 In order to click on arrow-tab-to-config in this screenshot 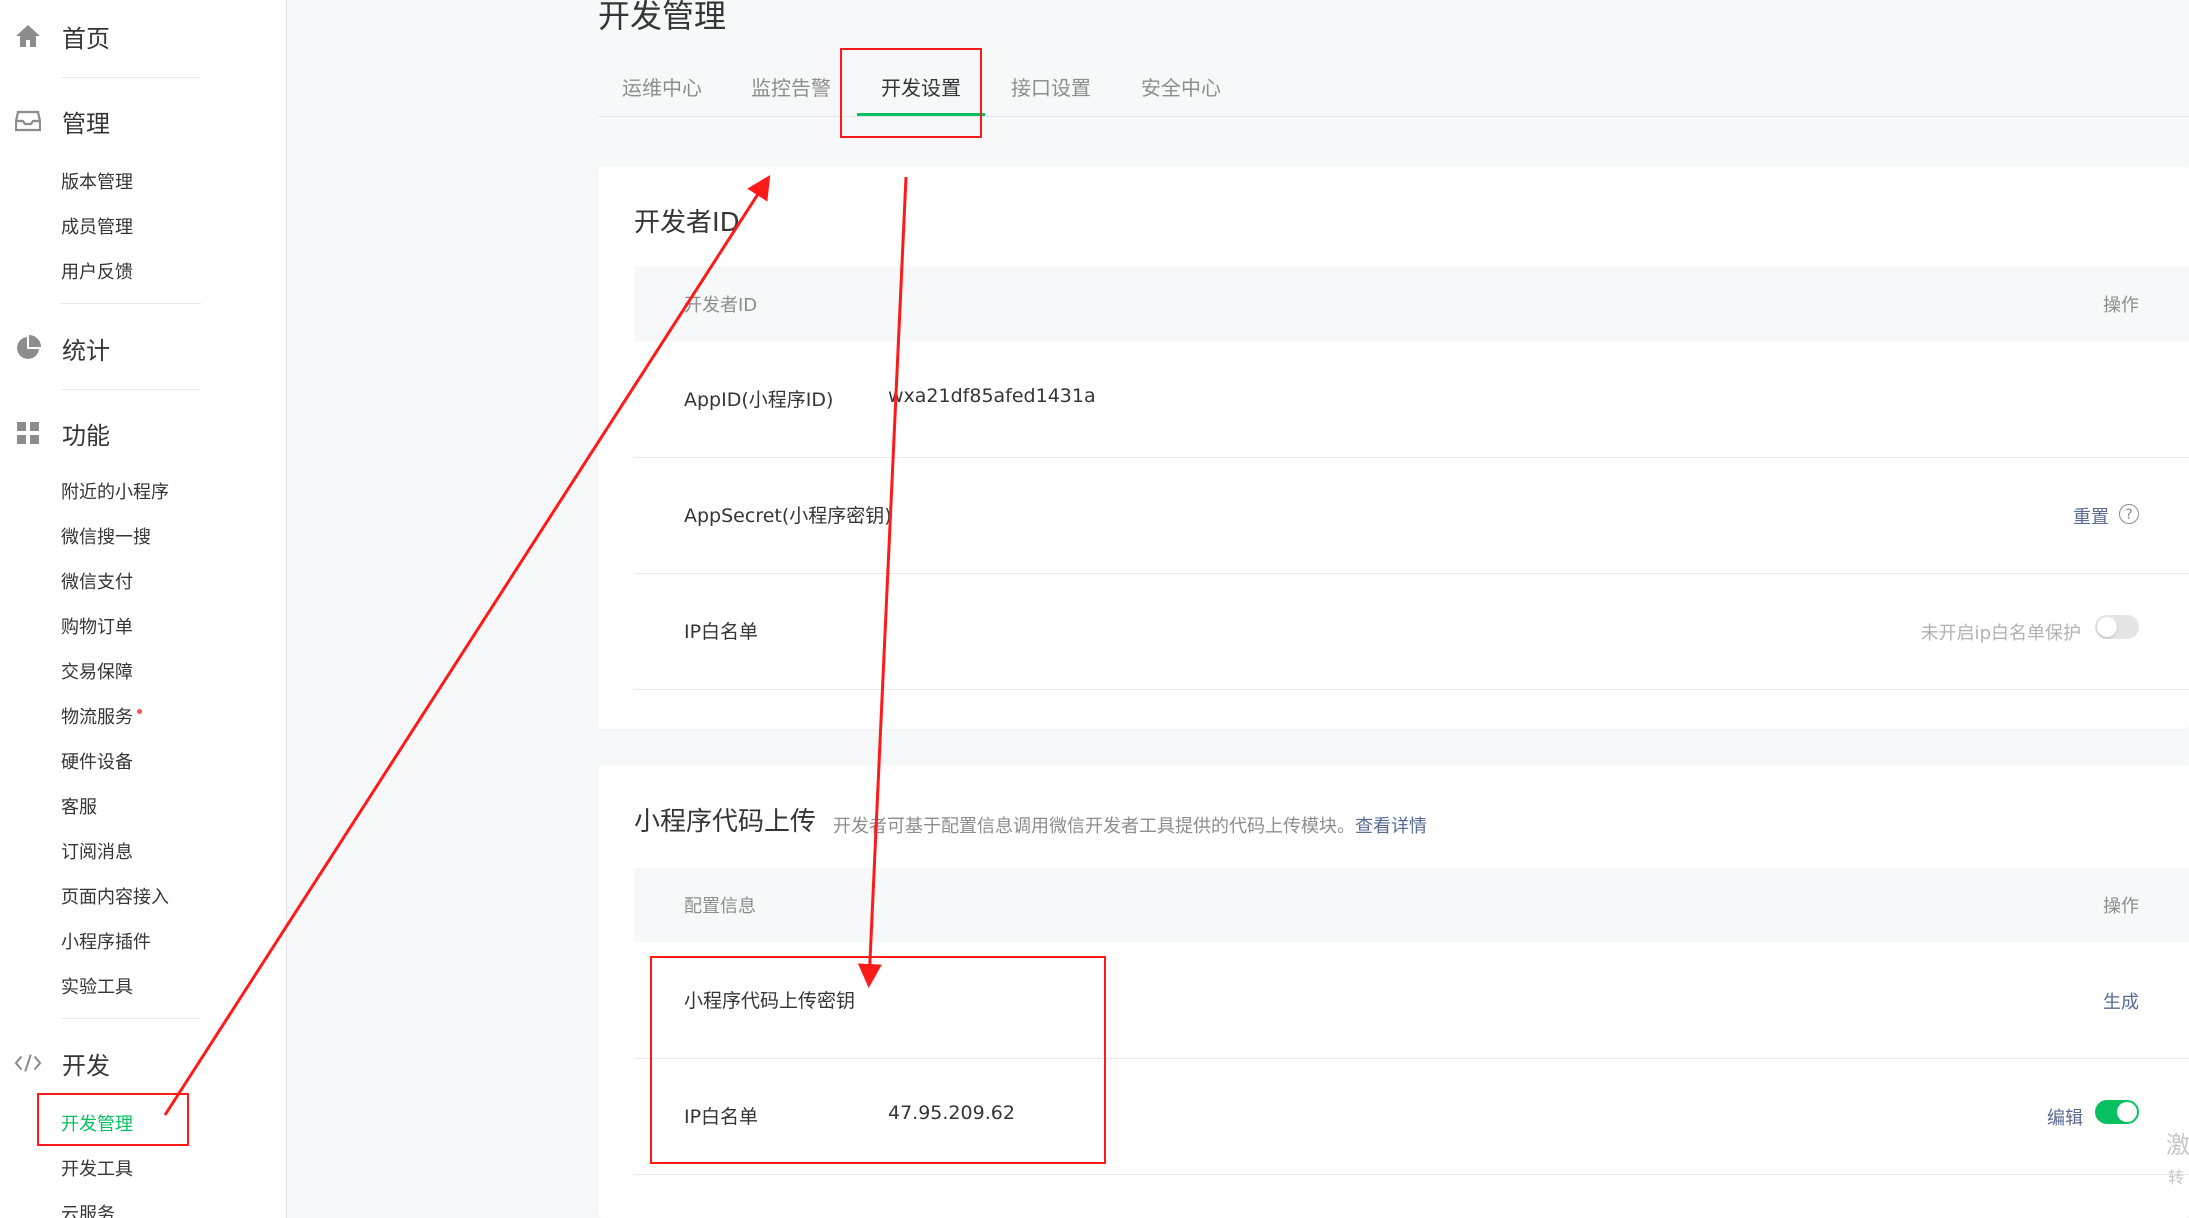, I will do `click(882, 582)`.